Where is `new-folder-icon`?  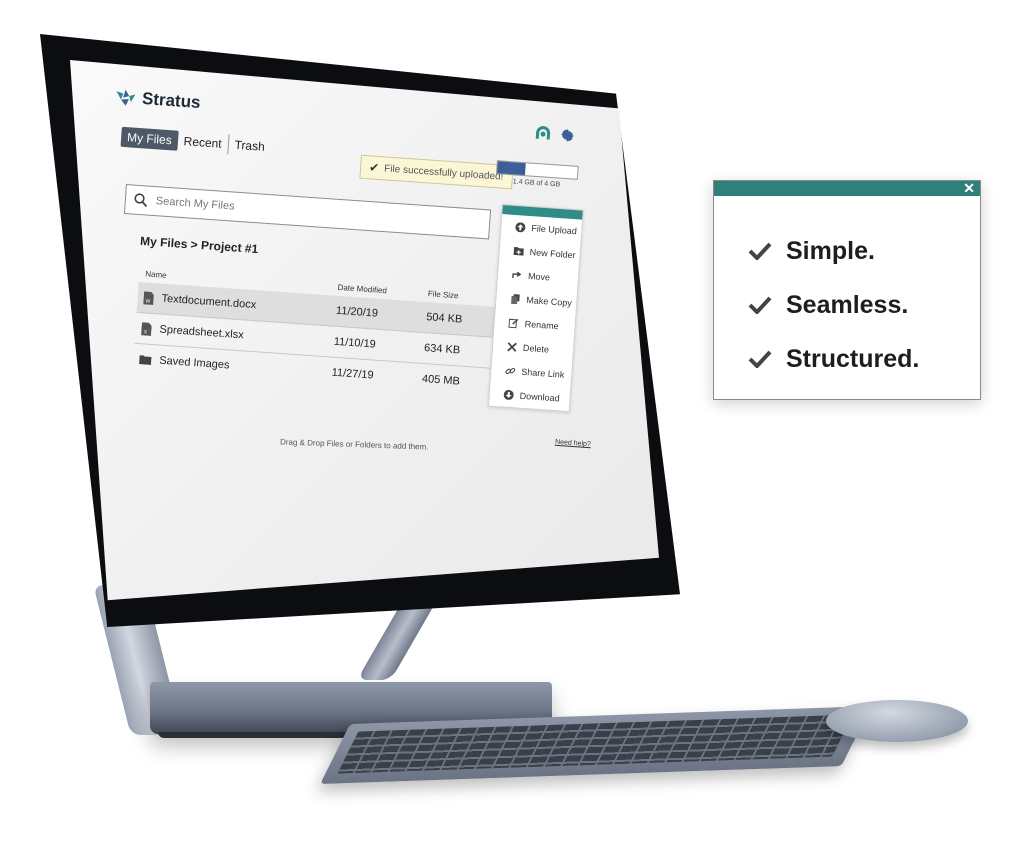 new-folder-icon is located at coordinates (518, 251).